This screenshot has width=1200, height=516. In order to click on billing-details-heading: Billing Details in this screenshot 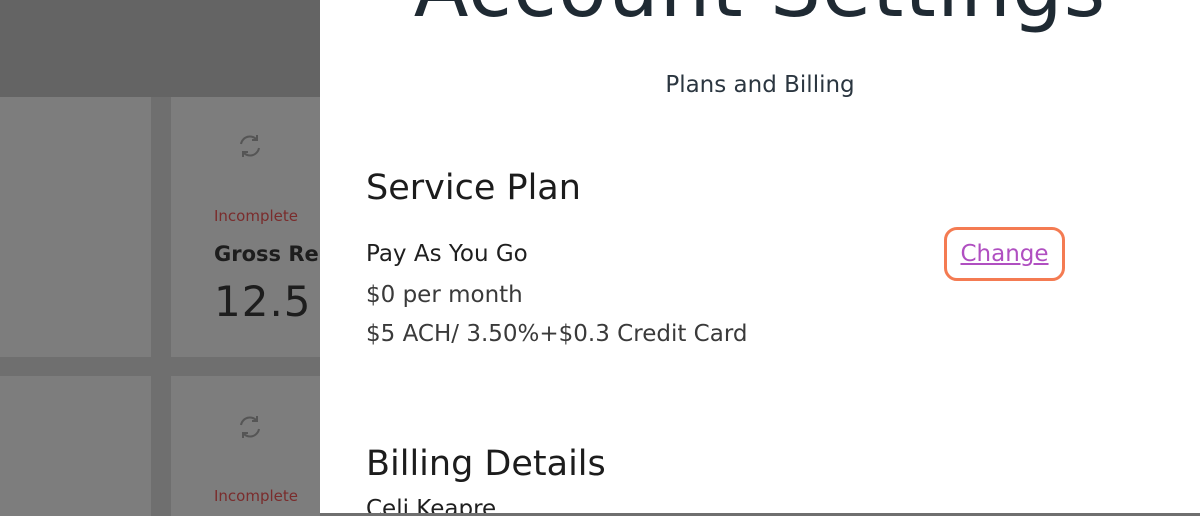, I will do `click(486, 464)`.